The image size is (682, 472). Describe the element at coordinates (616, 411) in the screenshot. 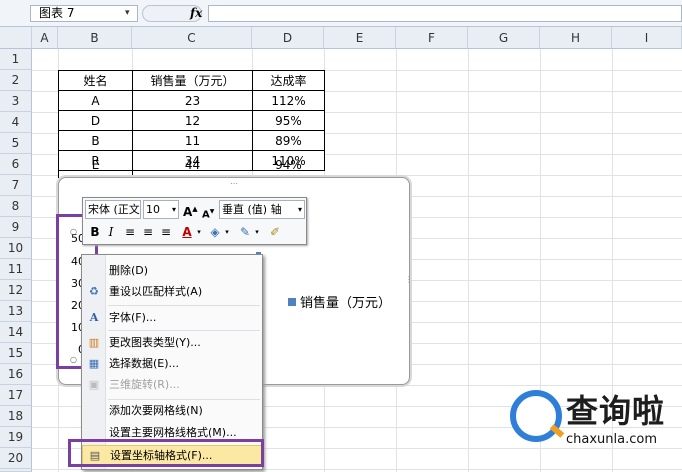

I see `watermark-title: 查询啦` at that location.